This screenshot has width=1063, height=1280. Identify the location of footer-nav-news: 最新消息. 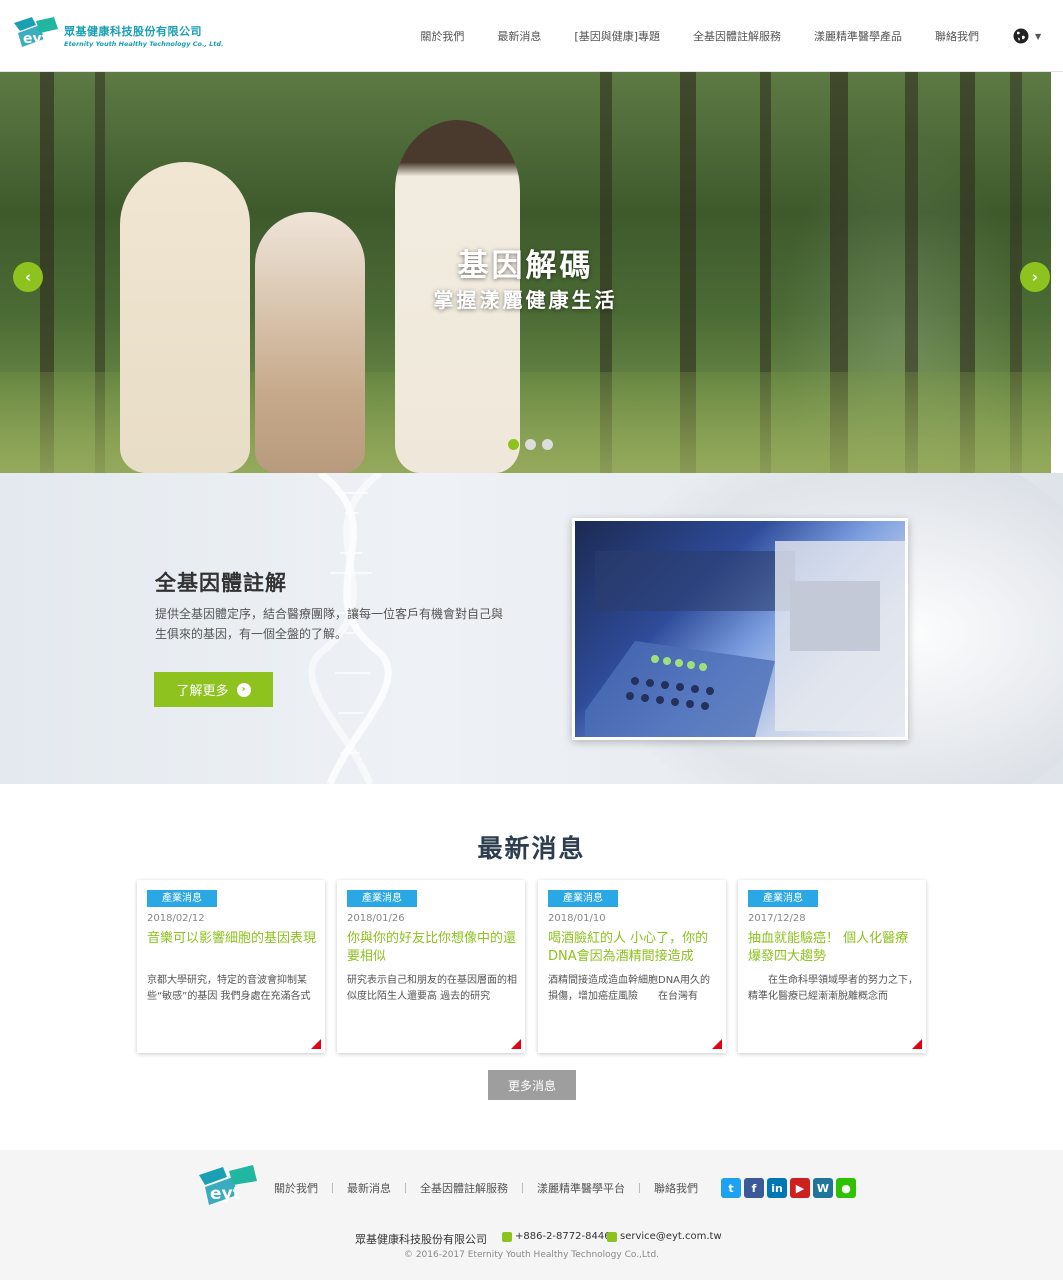
(369, 1188).